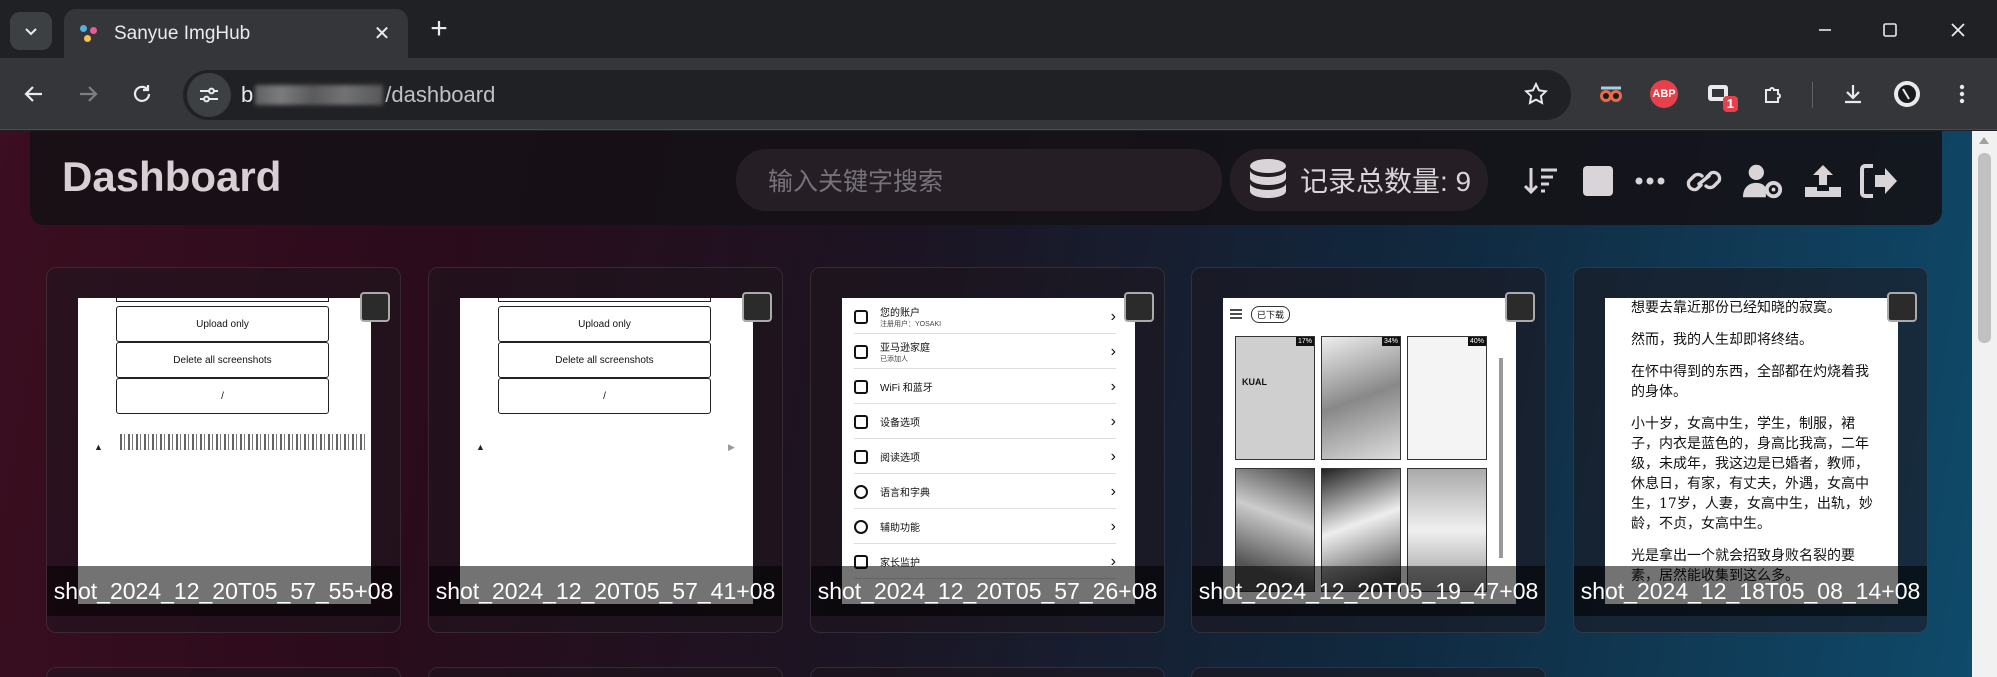 This screenshot has width=1997, height=677. I want to click on image-thumbnail: Upload only Delete all screenshots / ▲, so click(224, 451).